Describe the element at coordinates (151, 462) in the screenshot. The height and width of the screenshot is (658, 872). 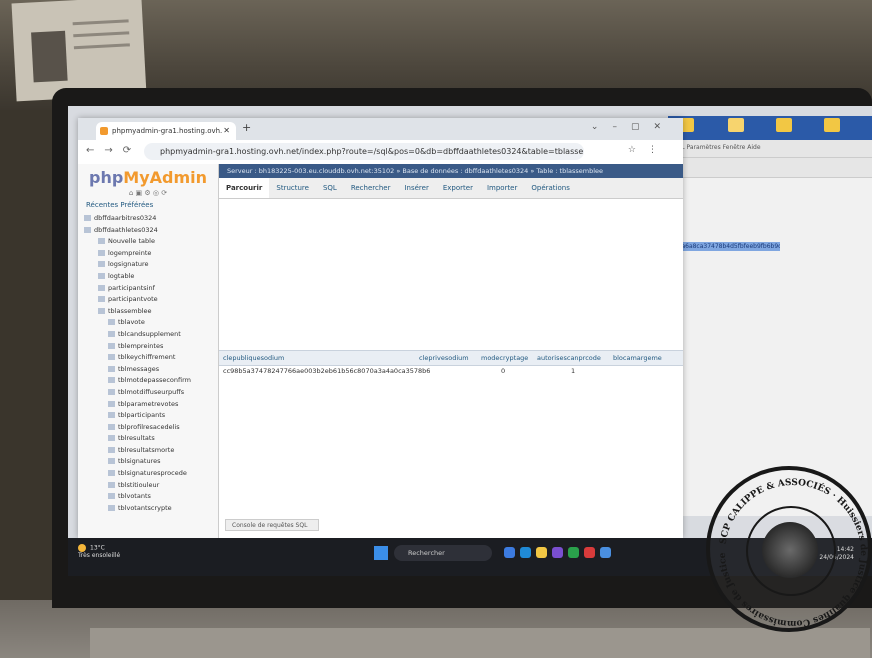
I see `tree-item: tblsignatures` at that location.